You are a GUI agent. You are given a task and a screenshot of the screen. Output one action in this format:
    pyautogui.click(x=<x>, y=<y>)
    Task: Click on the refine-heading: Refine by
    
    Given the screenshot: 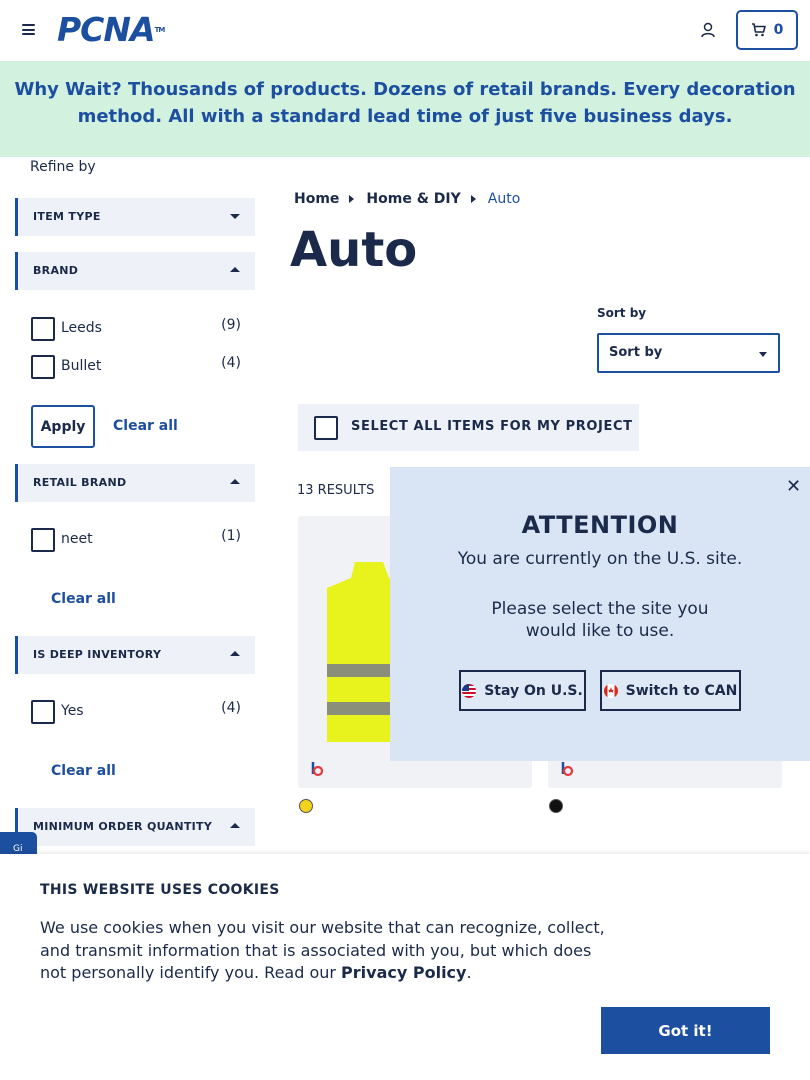 What is the action you would take?
    pyautogui.click(x=63, y=167)
    